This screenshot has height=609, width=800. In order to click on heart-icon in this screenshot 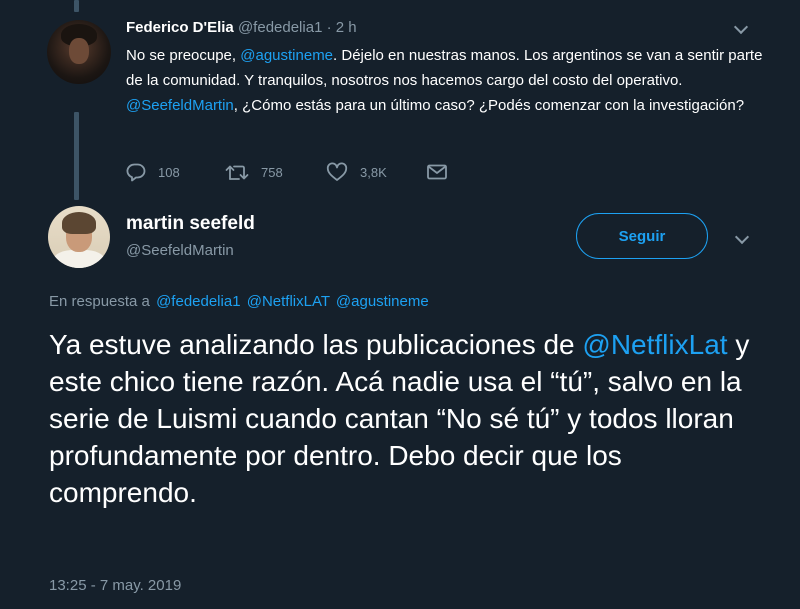, I will do `click(337, 171)`.